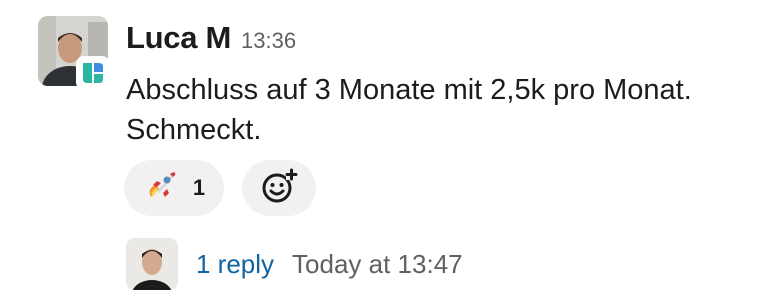 This screenshot has width=768, height=300. I want to click on reply-count-link: 1 reply, so click(235, 264).